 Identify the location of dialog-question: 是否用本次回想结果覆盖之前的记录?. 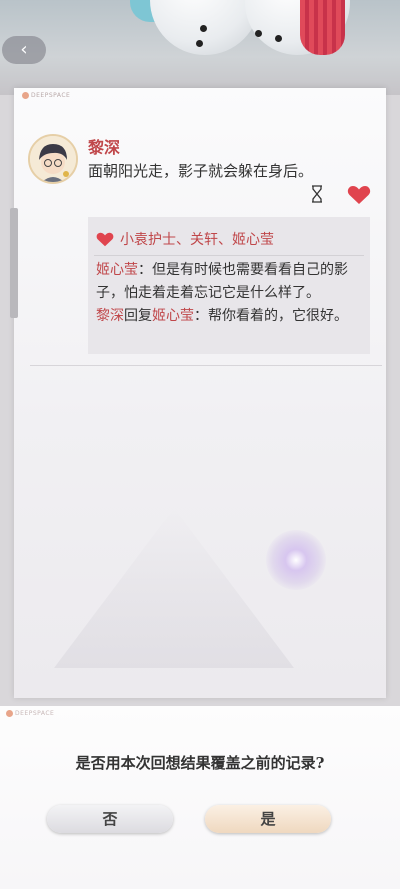
(200, 763).